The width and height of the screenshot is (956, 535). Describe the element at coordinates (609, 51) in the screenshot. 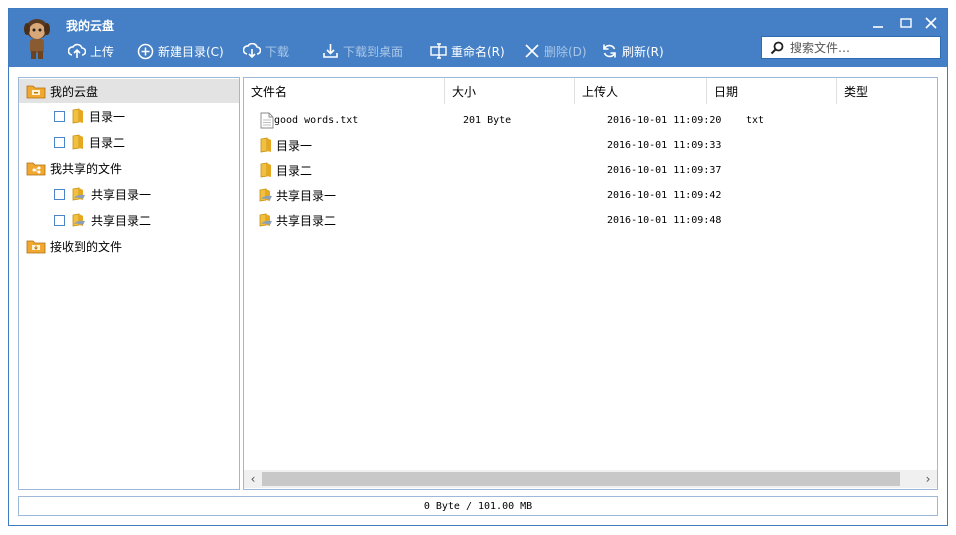

I see `refresh-icon` at that location.